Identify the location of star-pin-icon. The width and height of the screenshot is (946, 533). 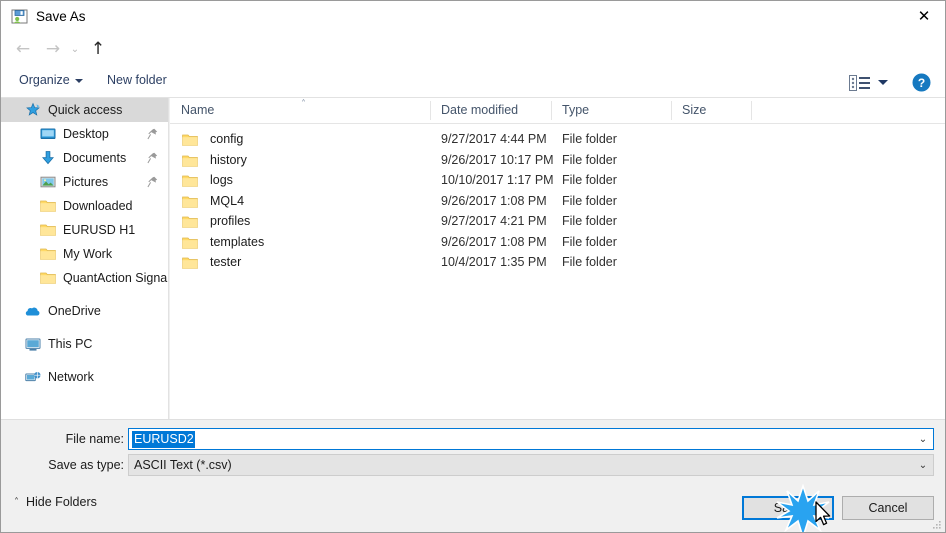
(32, 110).